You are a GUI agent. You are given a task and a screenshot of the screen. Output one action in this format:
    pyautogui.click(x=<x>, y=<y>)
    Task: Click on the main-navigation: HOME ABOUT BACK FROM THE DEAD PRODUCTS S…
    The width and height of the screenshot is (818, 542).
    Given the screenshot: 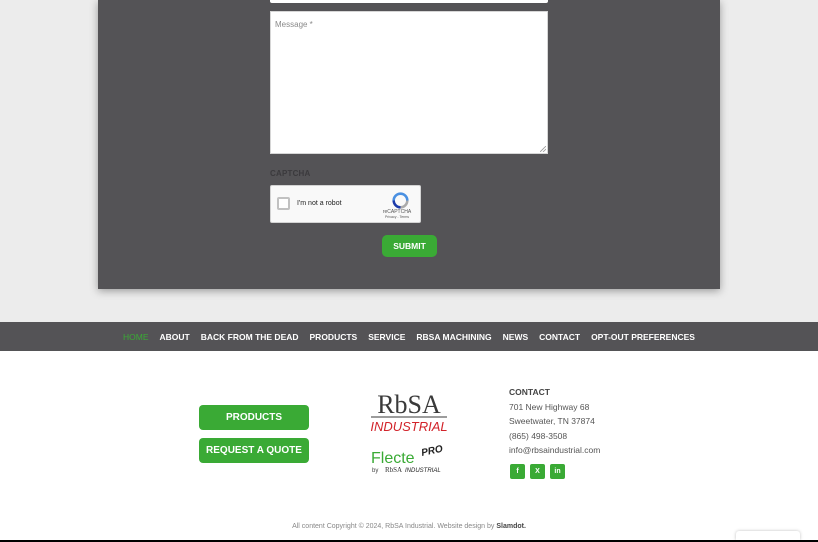 What is the action you would take?
    pyautogui.click(x=409, y=336)
    